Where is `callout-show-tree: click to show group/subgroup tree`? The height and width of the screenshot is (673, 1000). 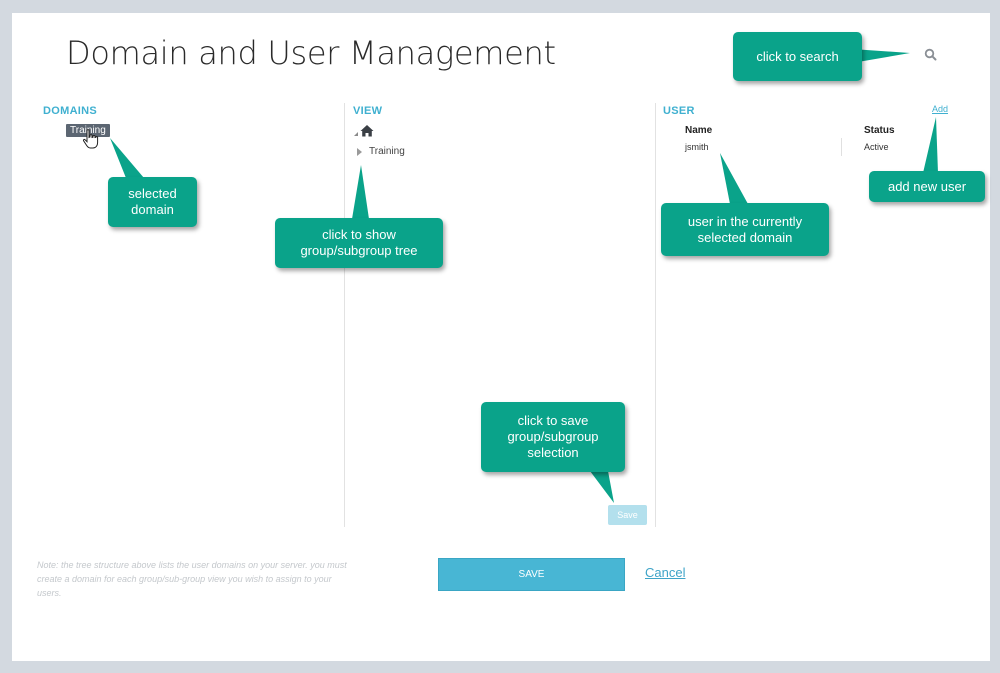
callout-show-tree: click to show group/subgroup tree is located at coordinates (359, 243).